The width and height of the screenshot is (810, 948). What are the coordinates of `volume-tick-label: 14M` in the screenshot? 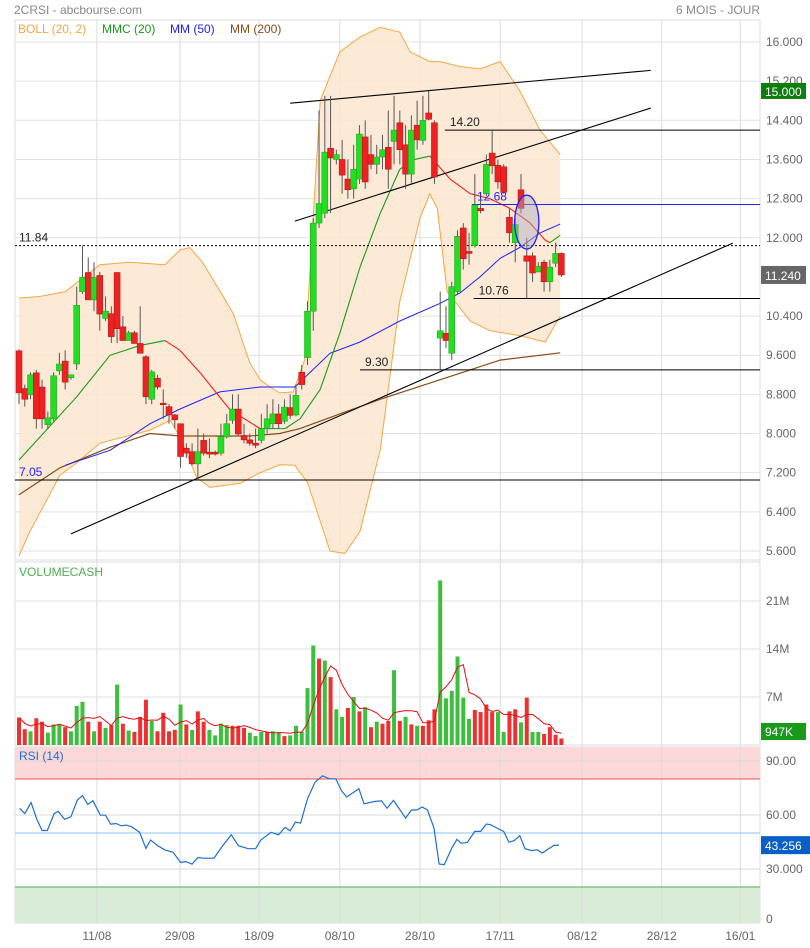 It's located at (777, 649).